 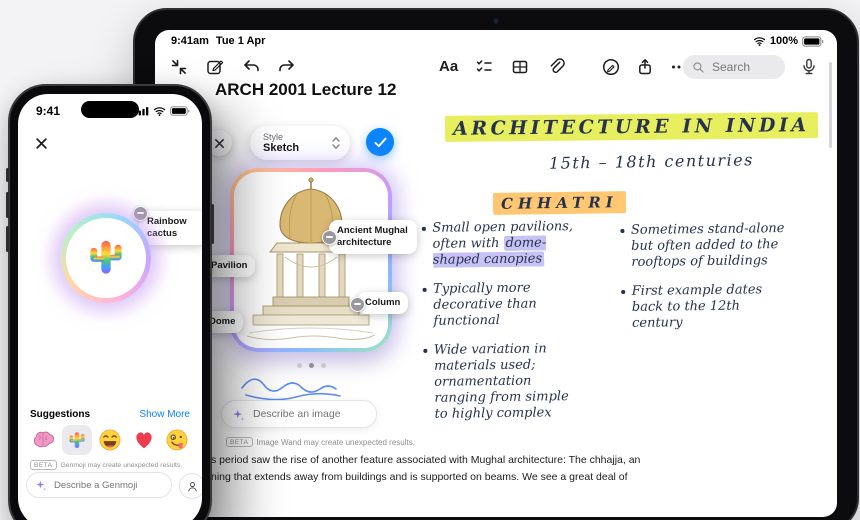 I want to click on style-selector: Style Sketch, so click(x=300, y=143).